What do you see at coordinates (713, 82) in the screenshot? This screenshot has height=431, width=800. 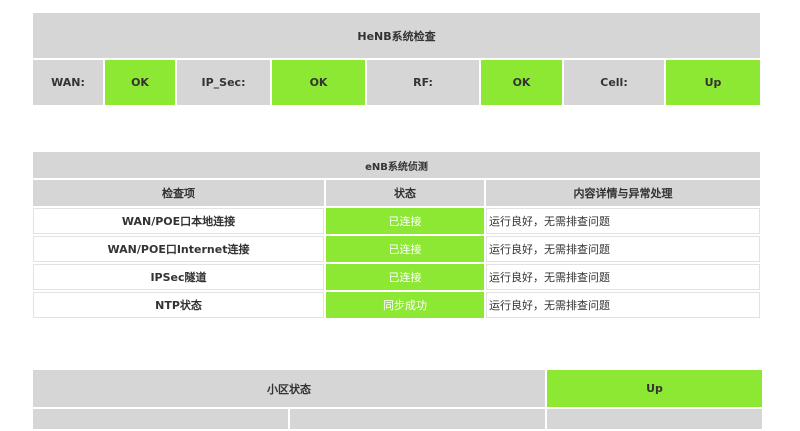 I see `cell-status: Up` at bounding box center [713, 82].